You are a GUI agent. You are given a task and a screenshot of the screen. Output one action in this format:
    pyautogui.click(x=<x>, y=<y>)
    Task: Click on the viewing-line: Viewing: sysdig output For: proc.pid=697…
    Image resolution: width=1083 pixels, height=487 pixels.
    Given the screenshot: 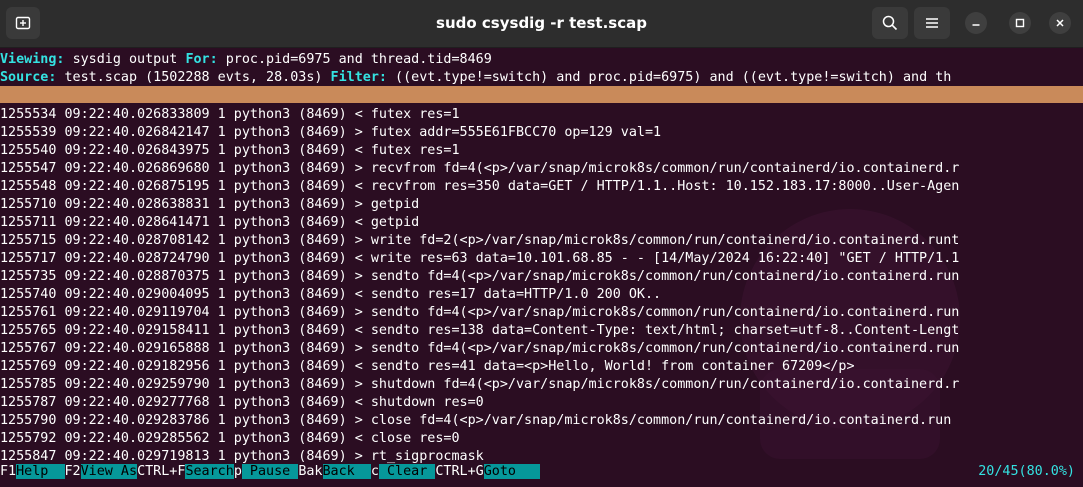 What is the action you would take?
    pyautogui.click(x=541, y=60)
    